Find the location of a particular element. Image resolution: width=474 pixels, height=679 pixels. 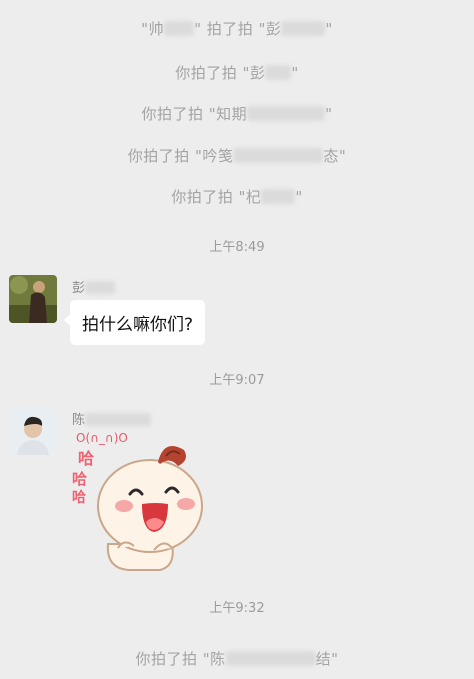

pat-notice-2: 你拍了拍 "彭 " is located at coordinates (237, 72).